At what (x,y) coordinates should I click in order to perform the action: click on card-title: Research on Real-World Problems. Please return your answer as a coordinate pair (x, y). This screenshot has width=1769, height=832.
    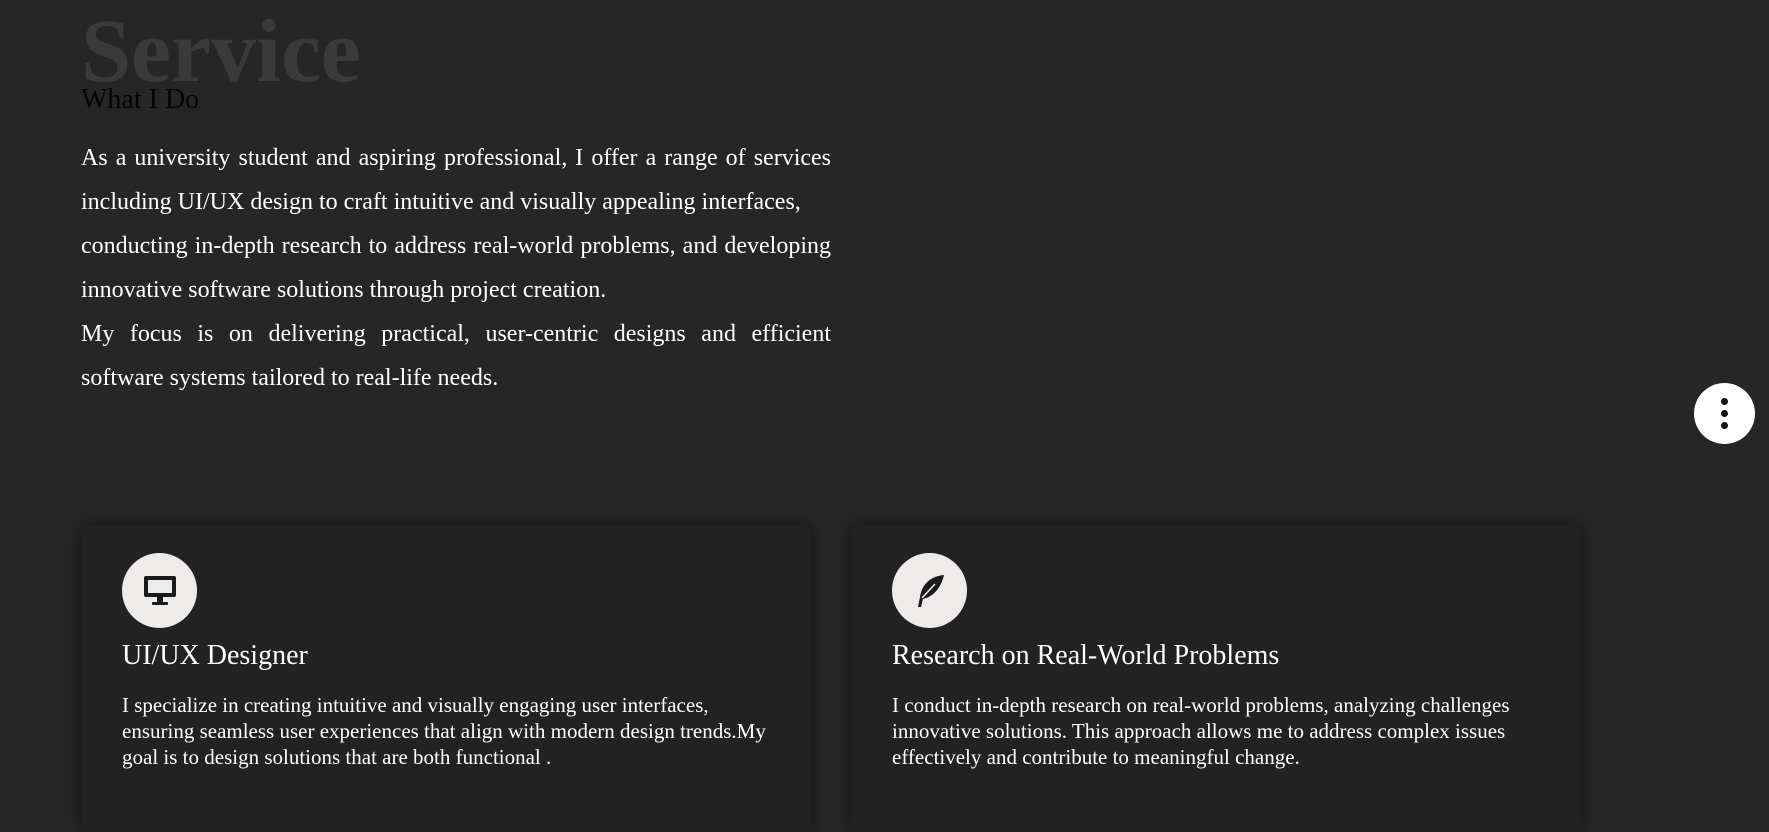
    Looking at the image, I should click on (1086, 655).